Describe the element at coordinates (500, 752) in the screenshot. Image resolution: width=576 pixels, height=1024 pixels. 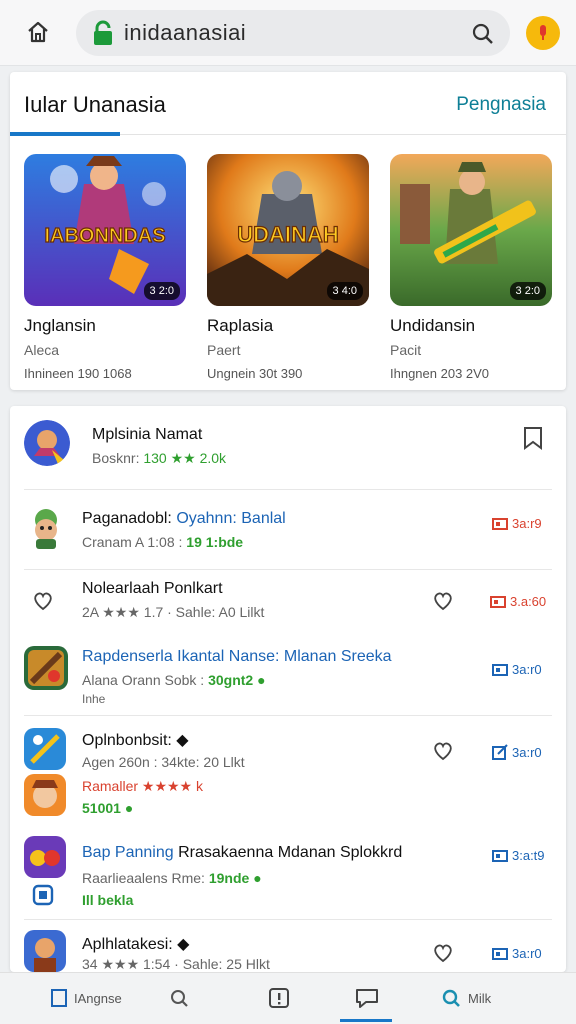
I see `edit-icon` at that location.